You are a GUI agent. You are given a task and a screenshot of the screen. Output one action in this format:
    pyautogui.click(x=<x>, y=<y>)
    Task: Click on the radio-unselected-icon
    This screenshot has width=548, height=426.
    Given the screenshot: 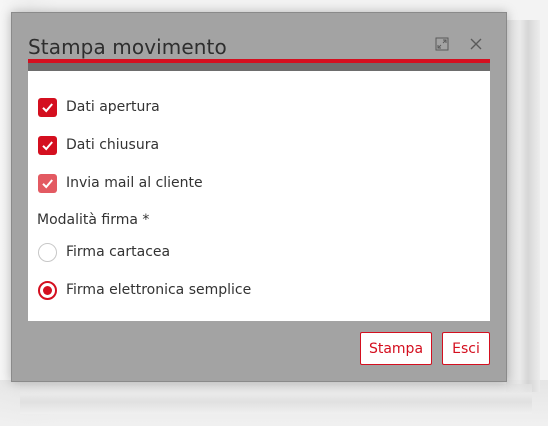 What is the action you would take?
    pyautogui.click(x=47, y=252)
    